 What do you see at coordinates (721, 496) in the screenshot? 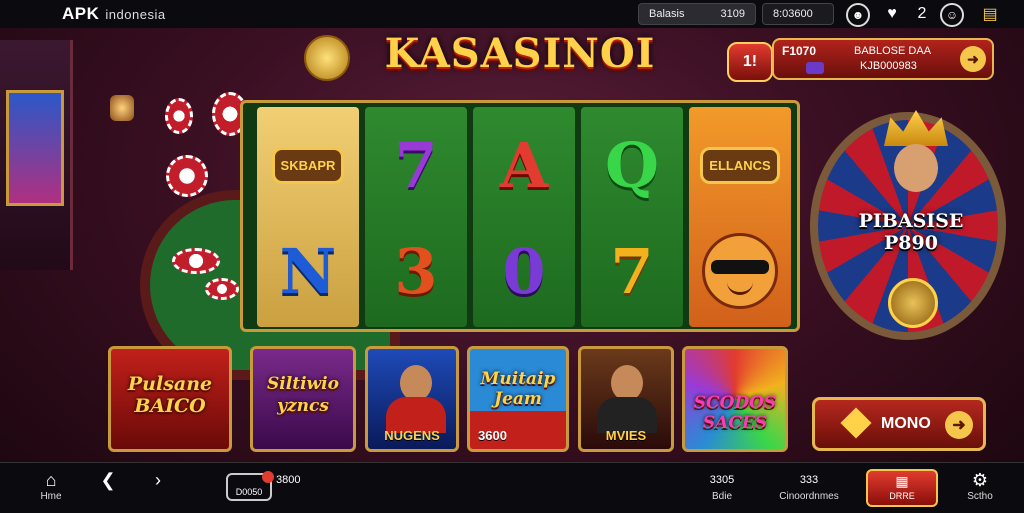
I see `nav-bonus-label: Bdie` at bounding box center [721, 496].